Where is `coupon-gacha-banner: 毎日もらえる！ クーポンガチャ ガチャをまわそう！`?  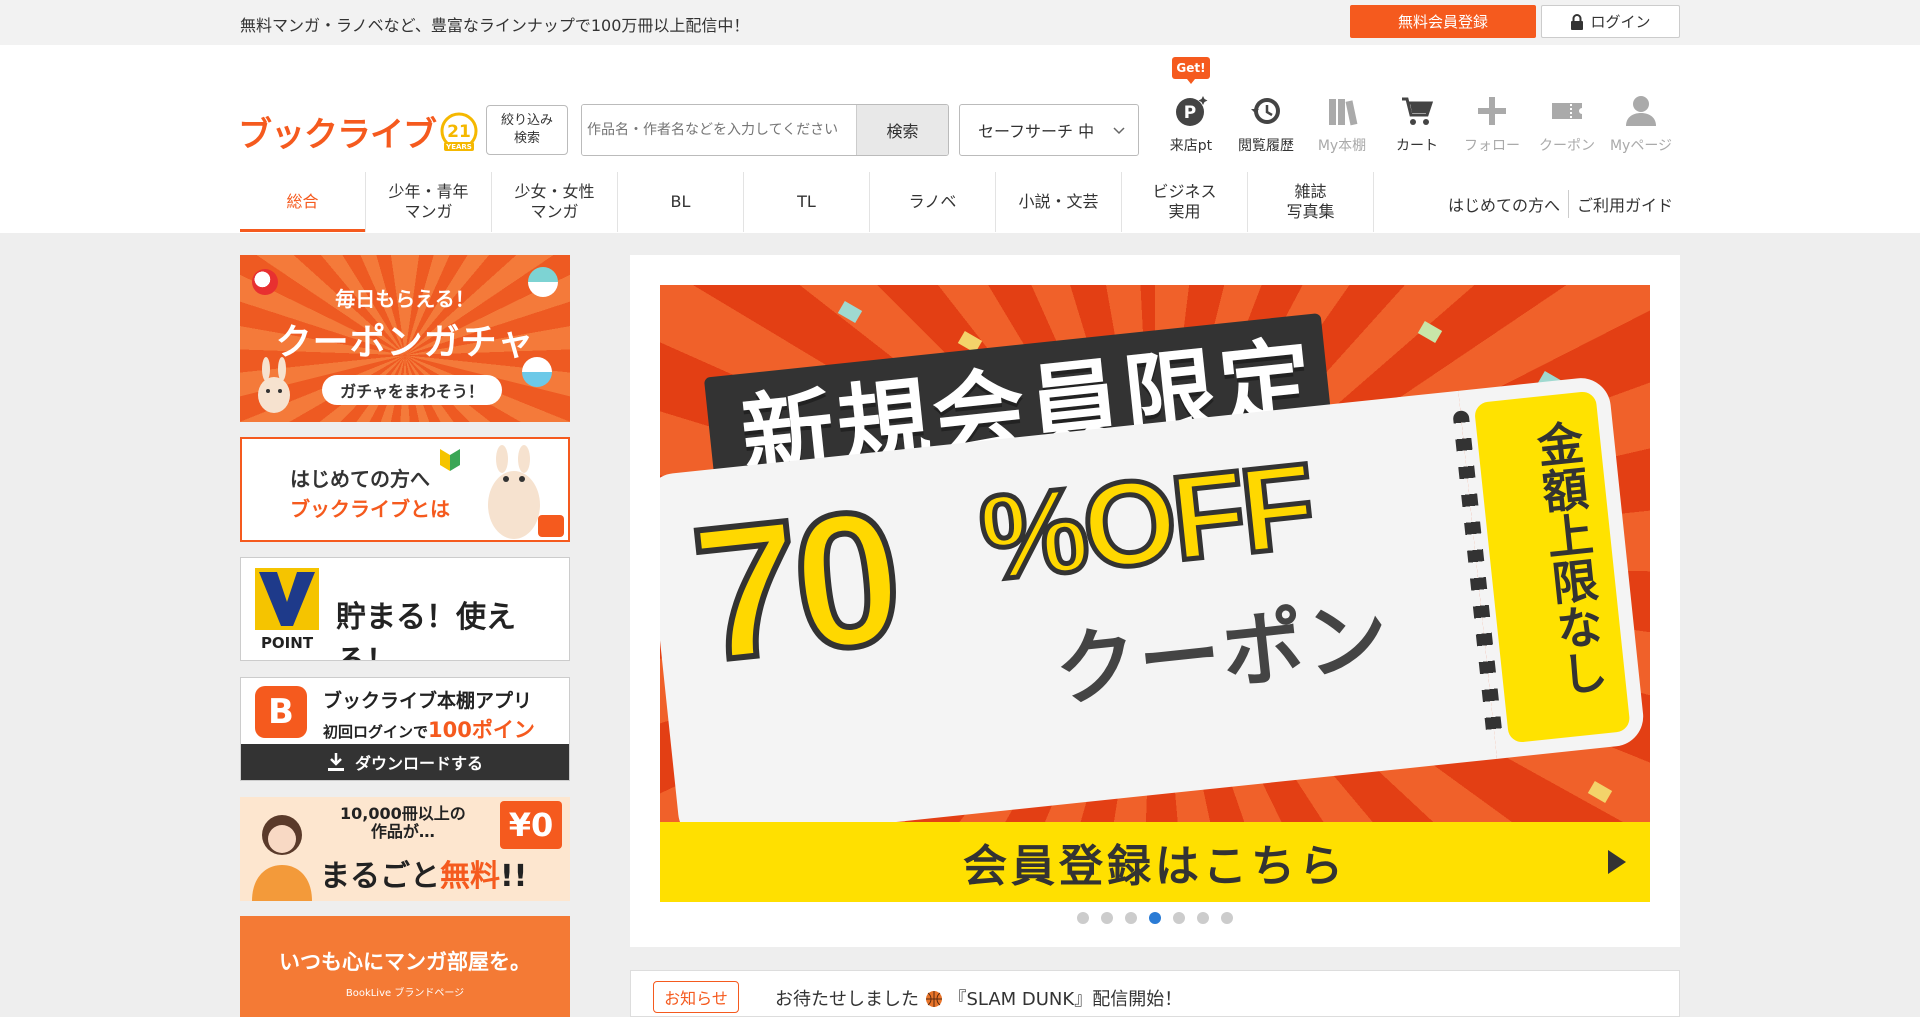 coupon-gacha-banner: 毎日もらえる！ クーポンガチャ ガチャをまわそう！ is located at coordinates (405, 338).